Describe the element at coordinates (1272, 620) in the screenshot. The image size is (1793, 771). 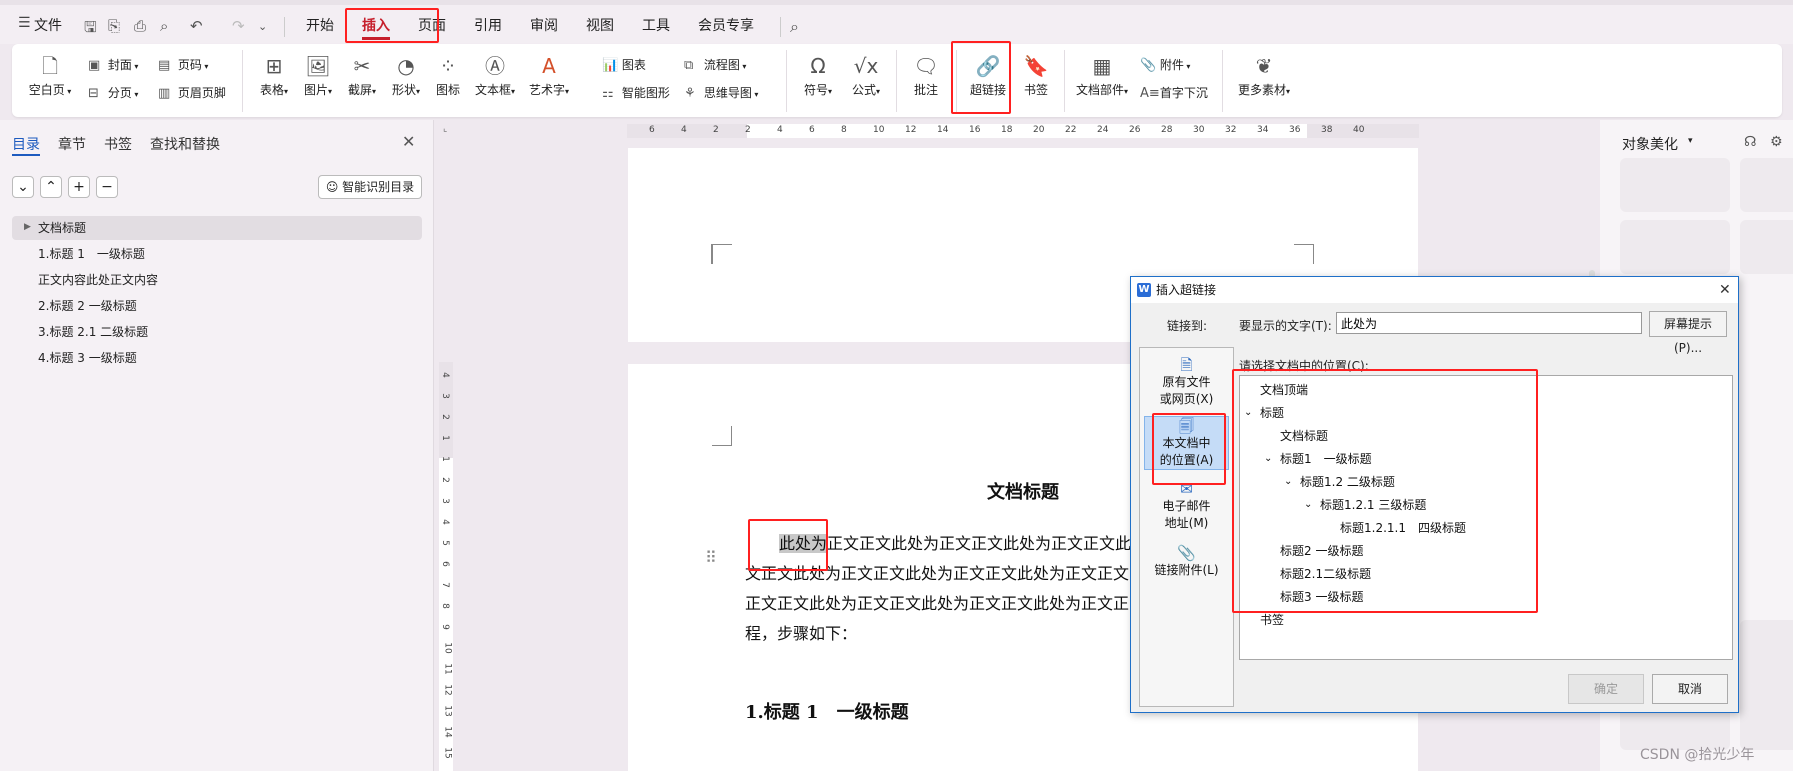
I see `tree-item: 书签` at that location.